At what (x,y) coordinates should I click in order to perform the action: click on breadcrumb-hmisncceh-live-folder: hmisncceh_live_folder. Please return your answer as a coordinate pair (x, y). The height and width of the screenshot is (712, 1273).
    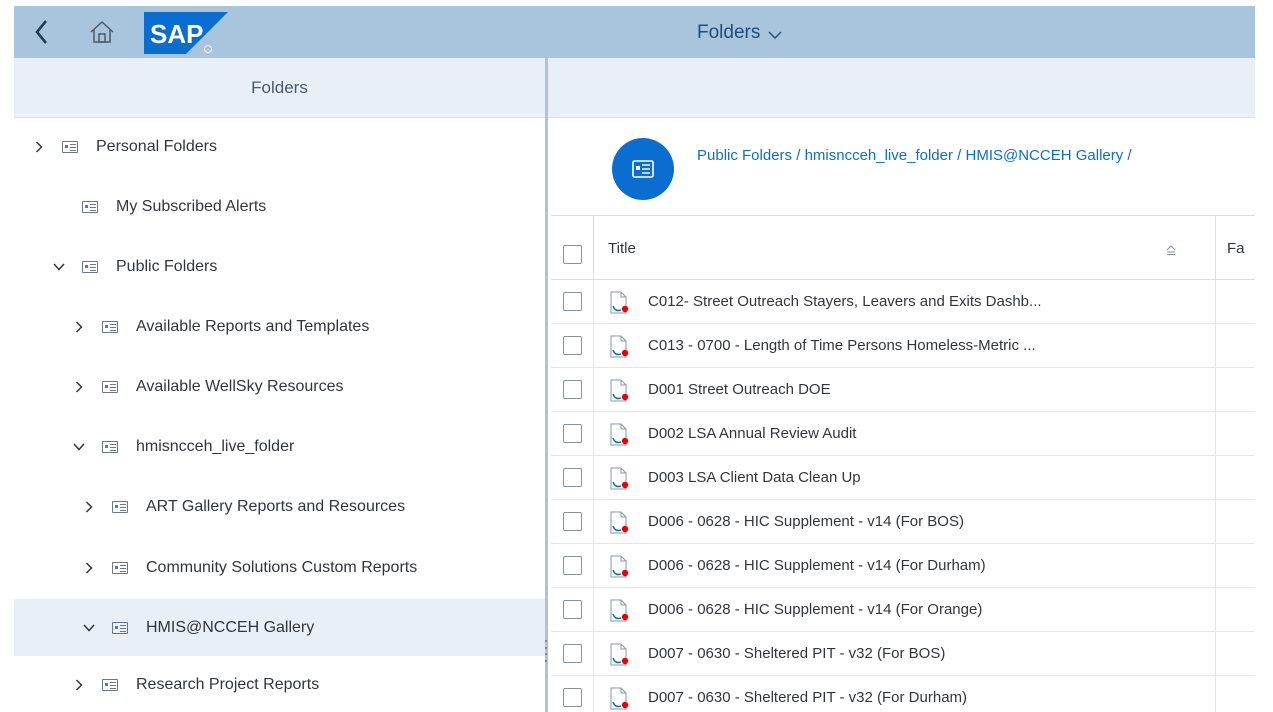
    Looking at the image, I should click on (879, 155).